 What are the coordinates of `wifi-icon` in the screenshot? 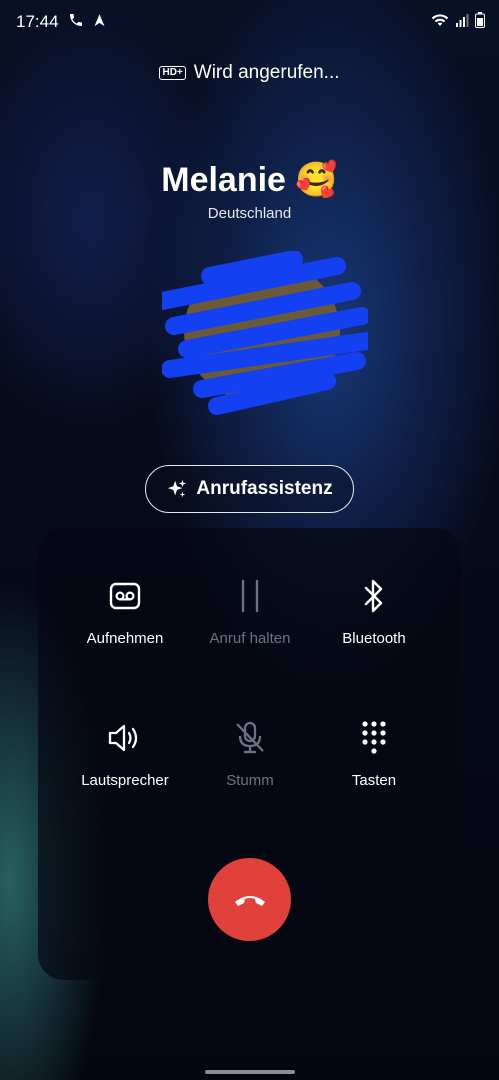 It's located at (440, 20).